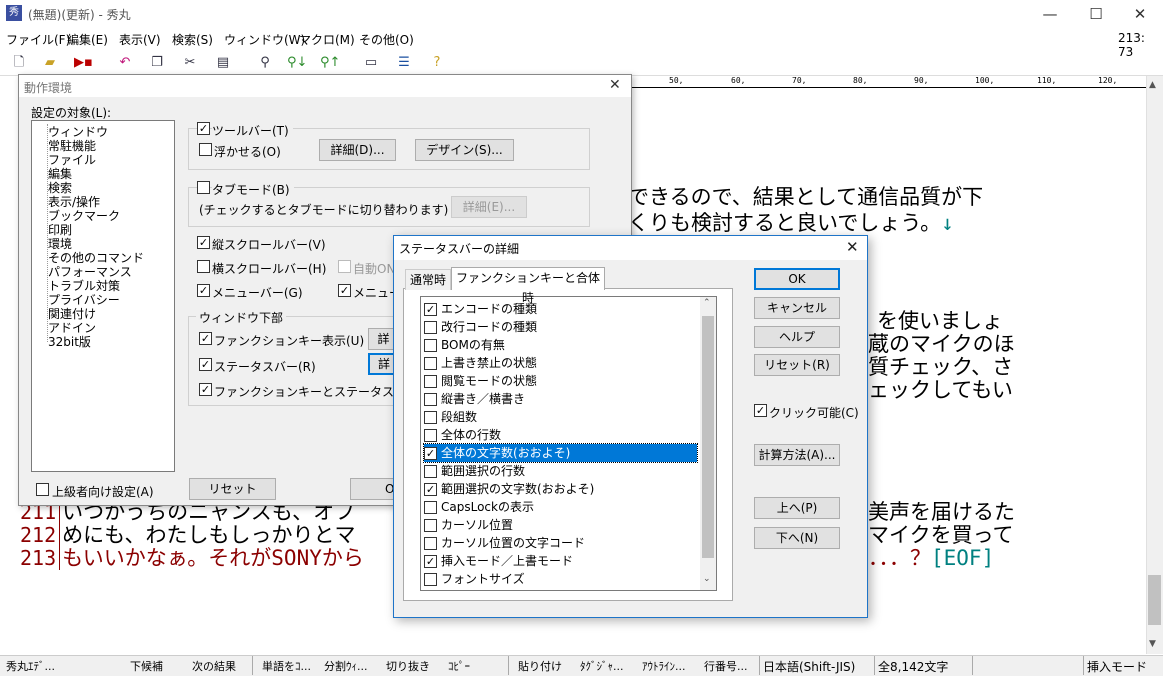 This screenshot has height=676, width=1163. Describe the element at coordinates (797, 279) in the screenshot. I see `ok-button: OK` at that location.